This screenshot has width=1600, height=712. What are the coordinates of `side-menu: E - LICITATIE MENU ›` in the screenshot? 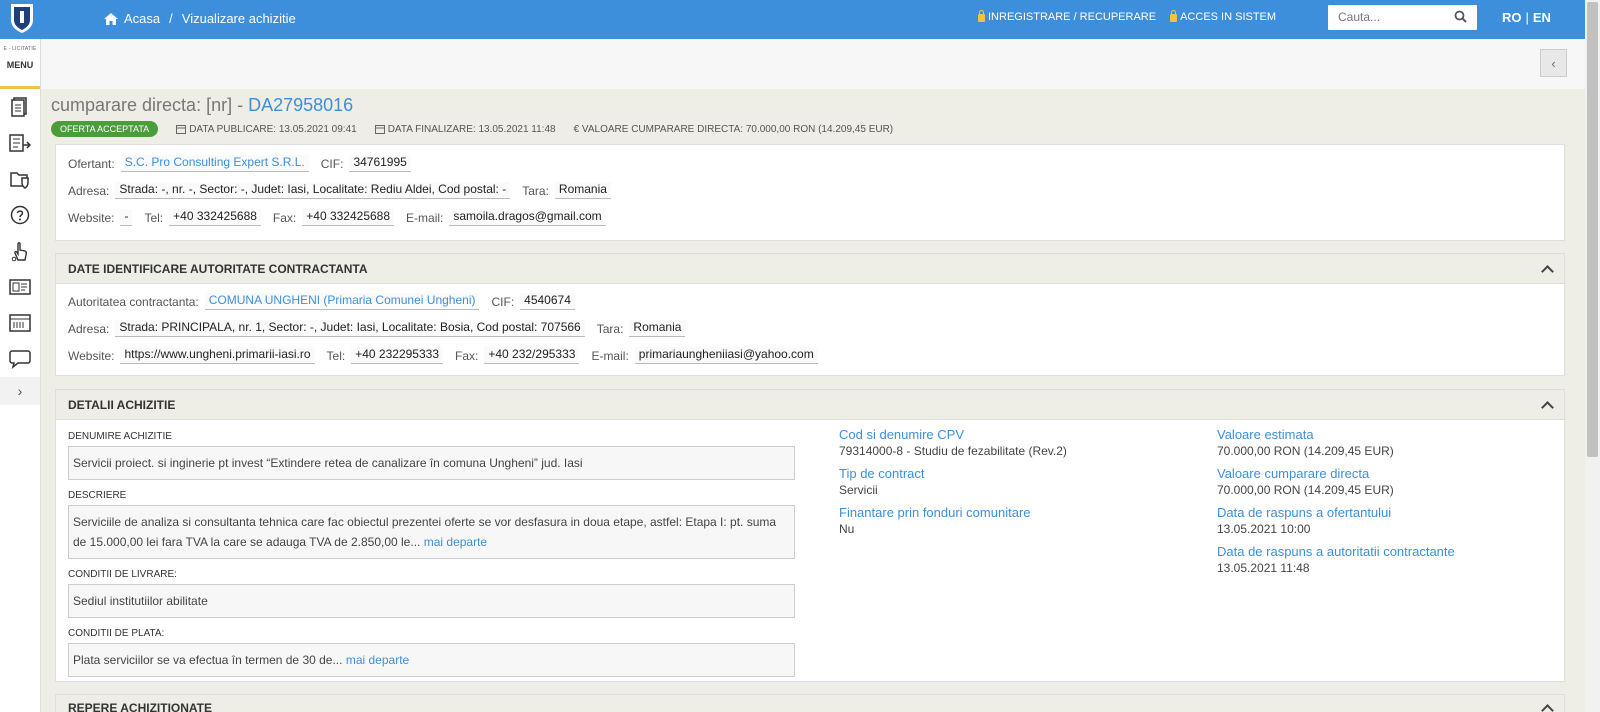 It's located at (20, 375).